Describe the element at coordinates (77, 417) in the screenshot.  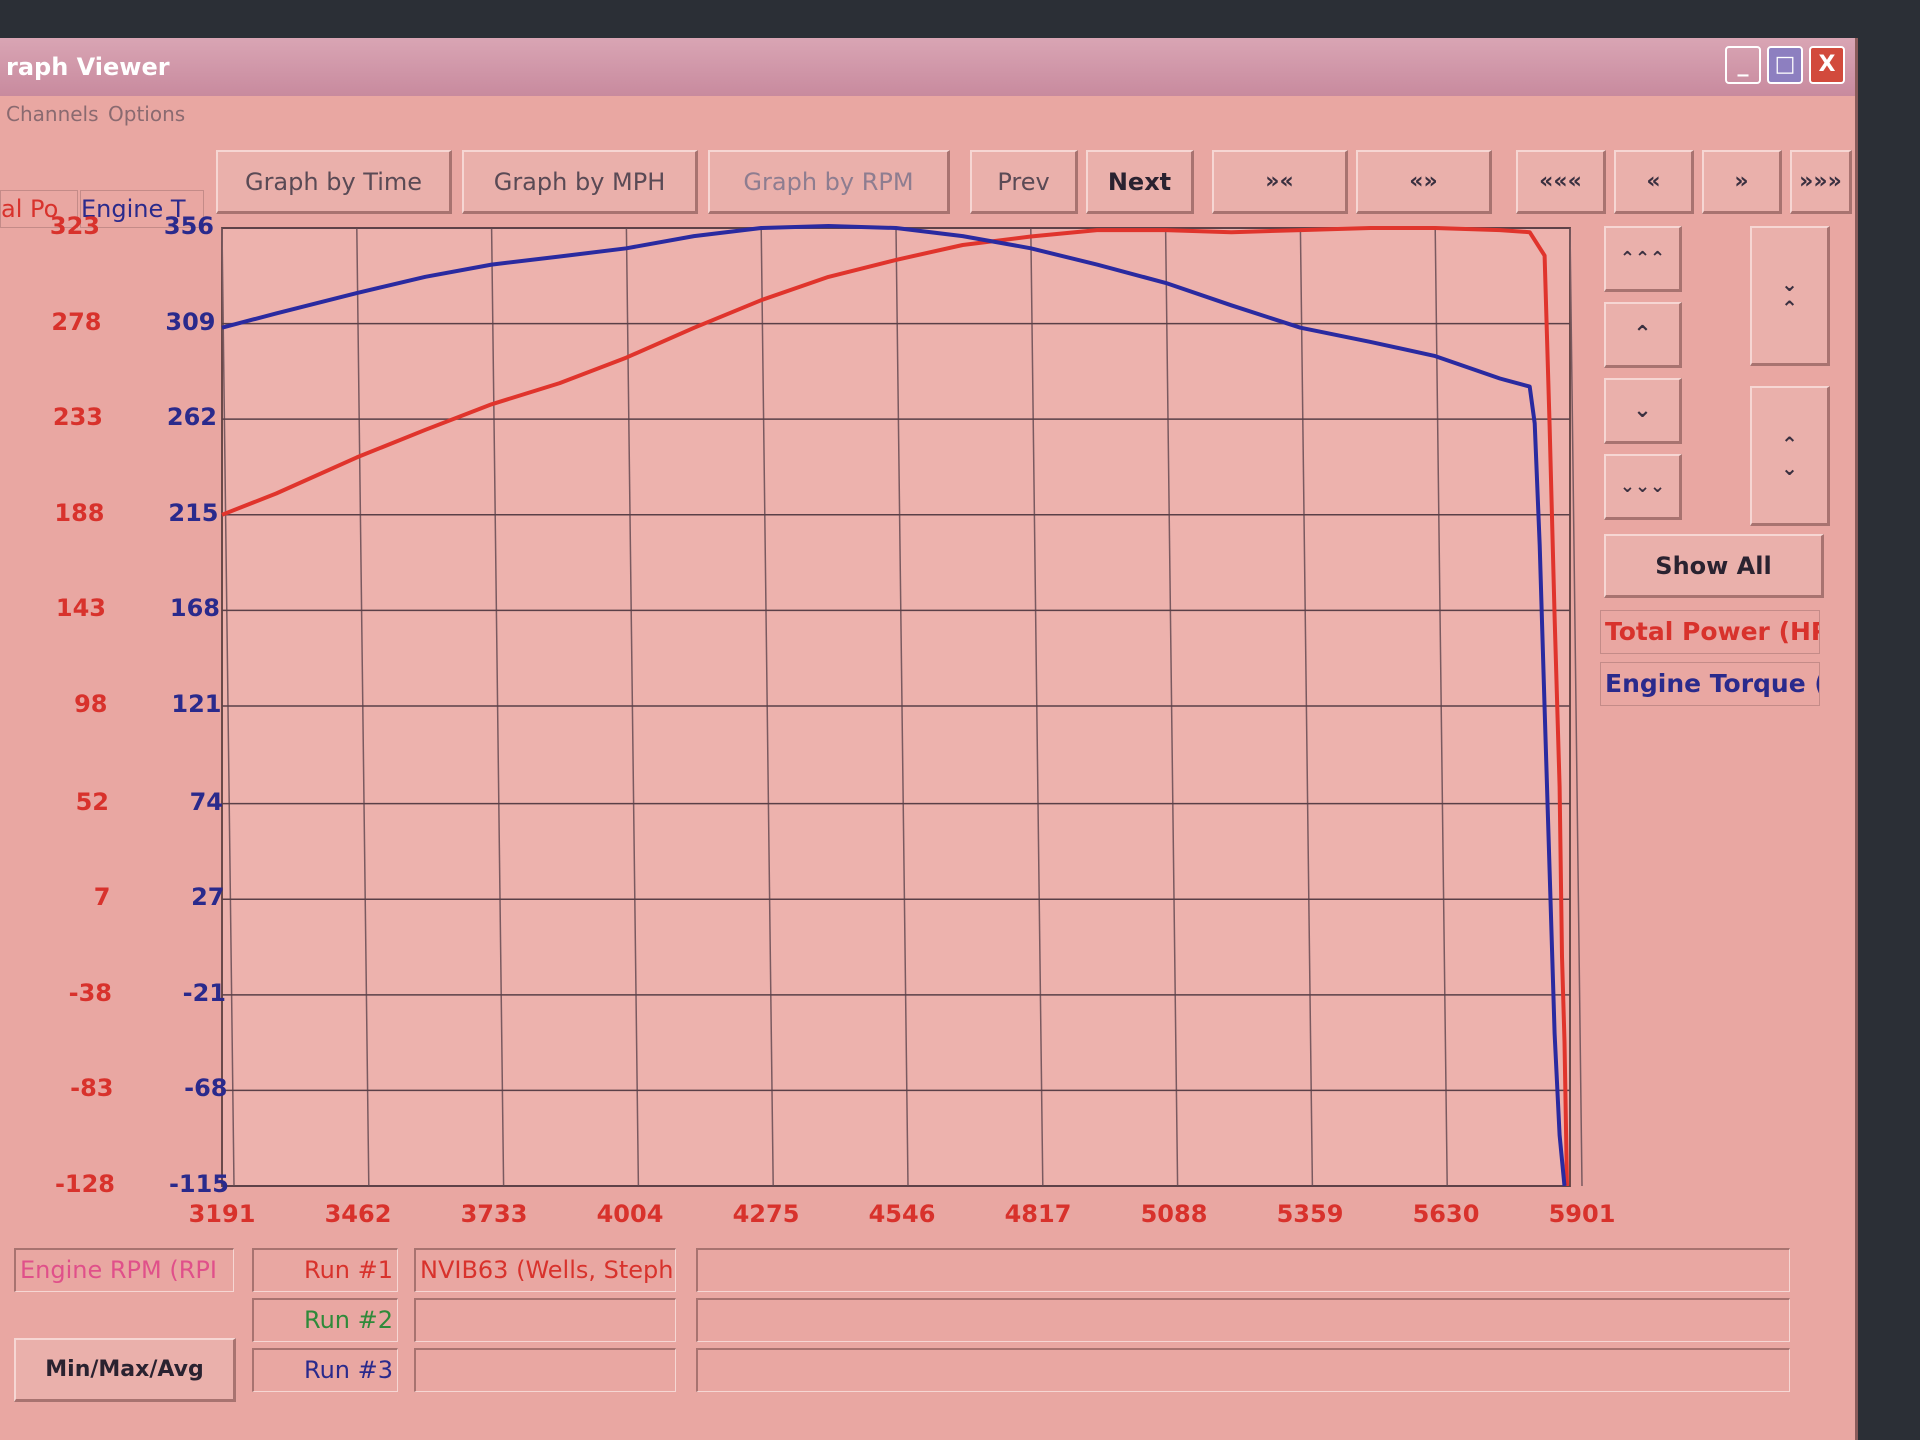
I see `y-tick-label-power: 233` at that location.